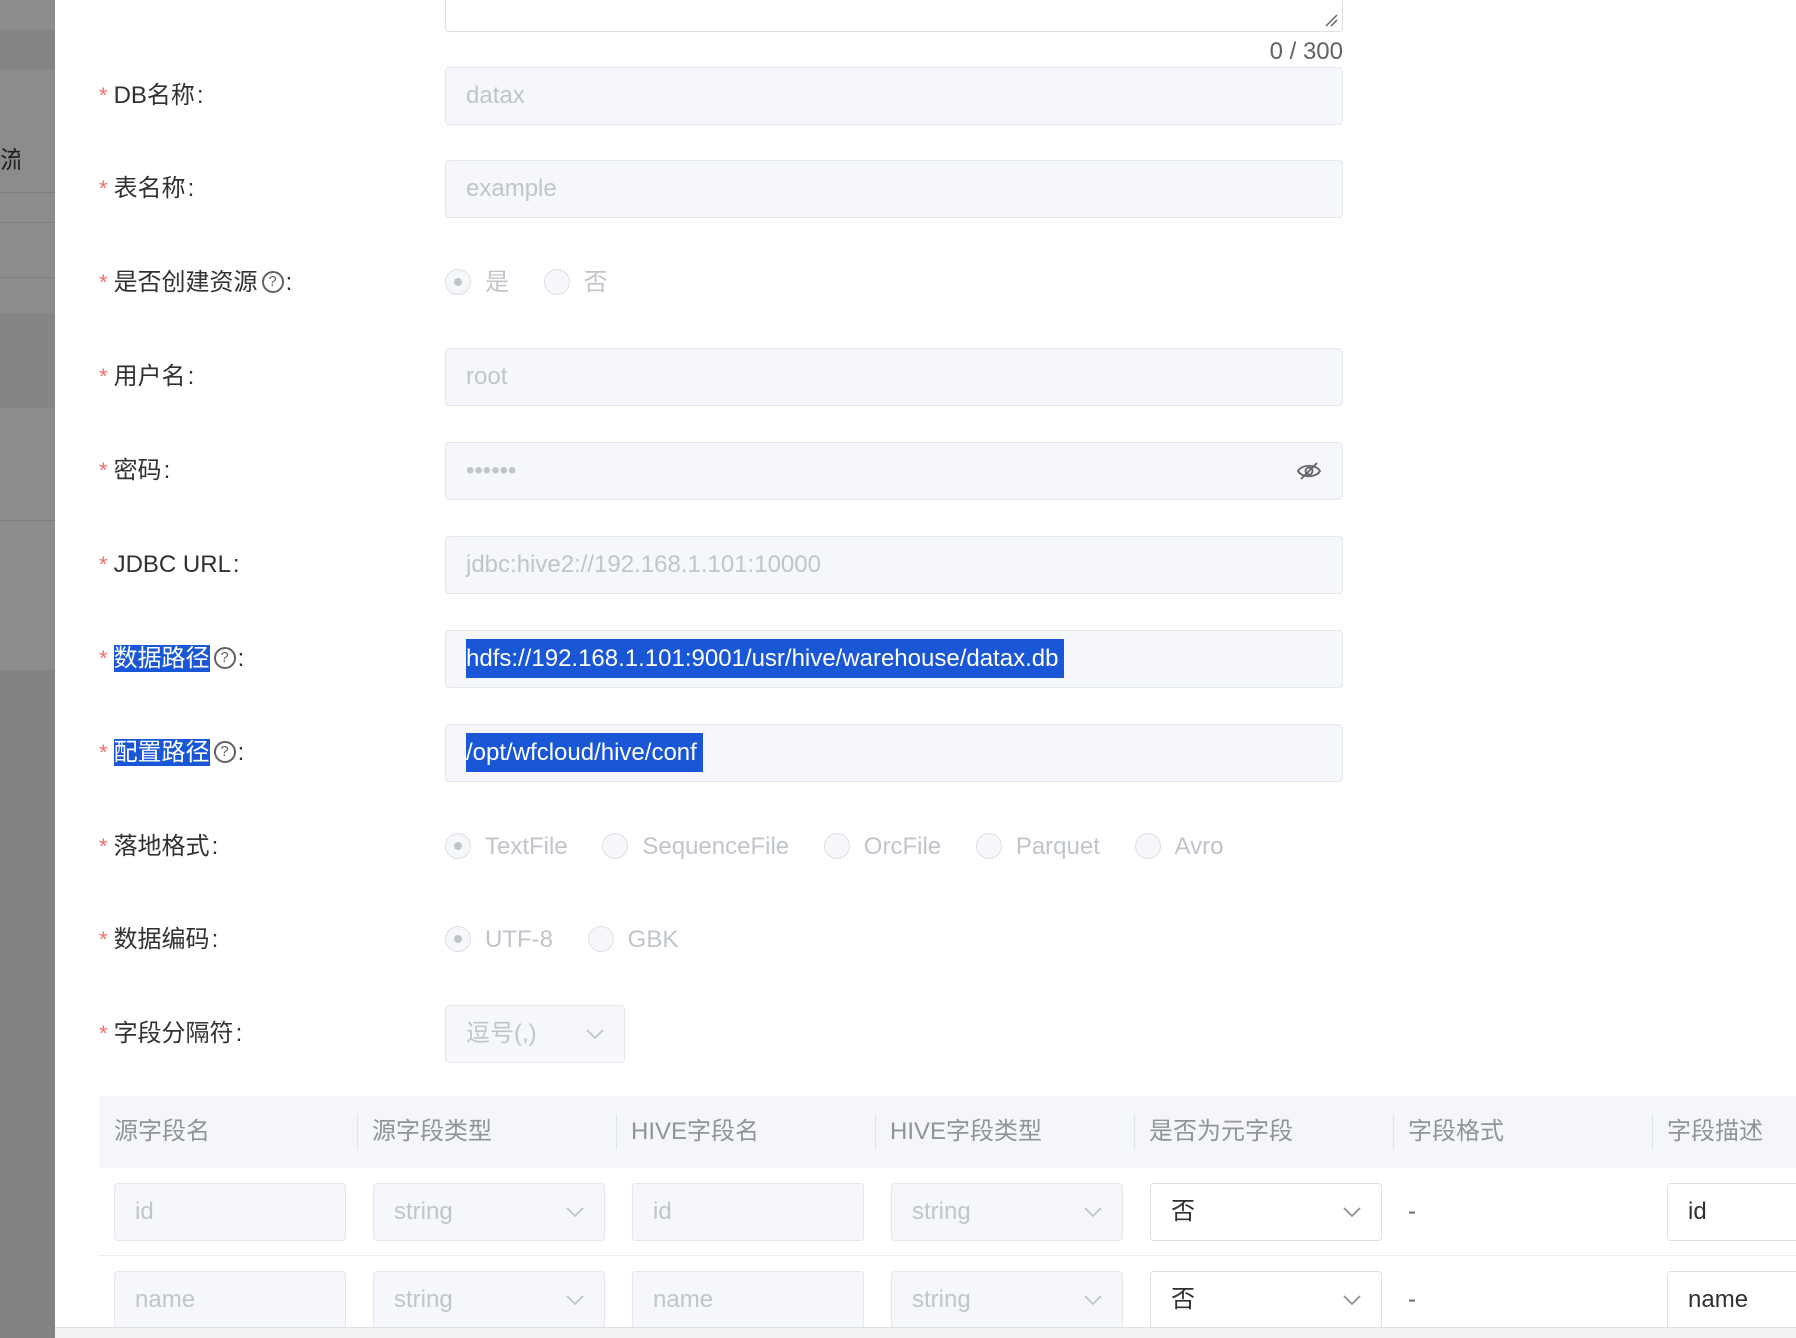  Describe the element at coordinates (506, 847) in the screenshot. I see `radio-textfile: TextFile` at that location.